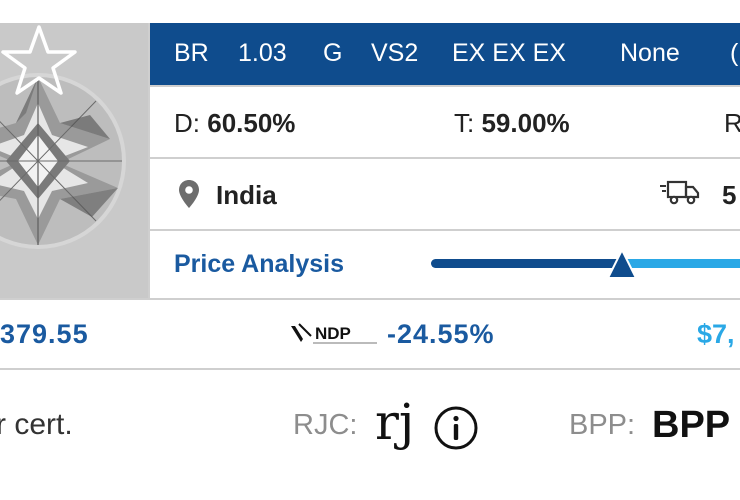  Describe the element at coordinates (246, 195) in the screenshot. I see `location-country: India` at that location.